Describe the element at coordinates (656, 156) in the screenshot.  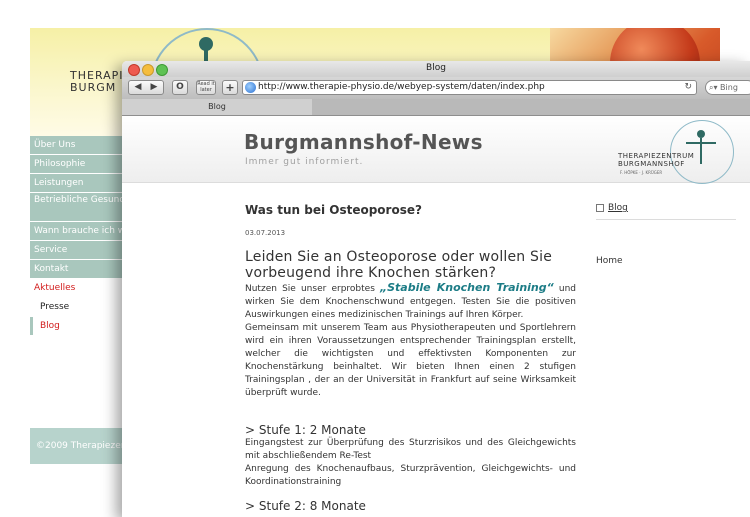
I see `logo-text-line1: THERAPIEZENTRUM` at that location.